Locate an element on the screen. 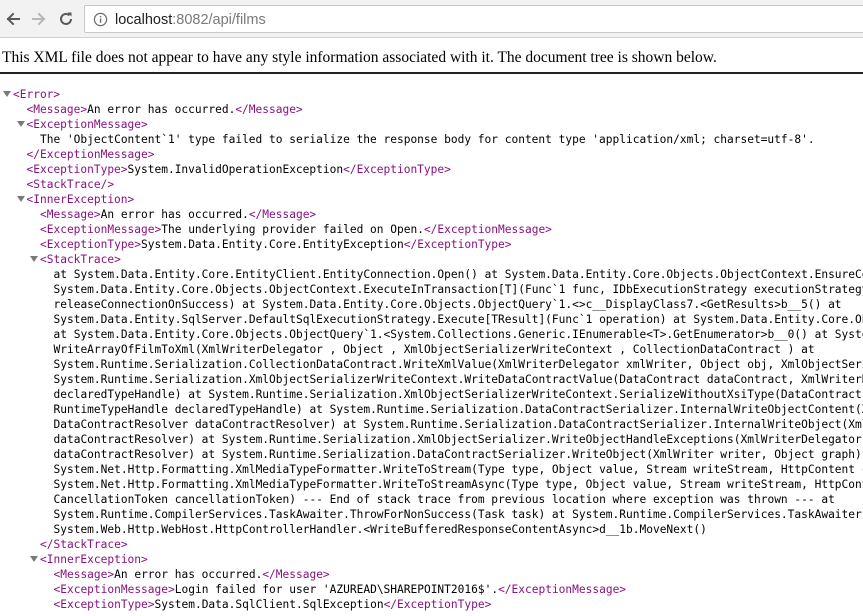 The width and height of the screenshot is (863, 616). xml-line: <Error> is located at coordinates (36, 94).